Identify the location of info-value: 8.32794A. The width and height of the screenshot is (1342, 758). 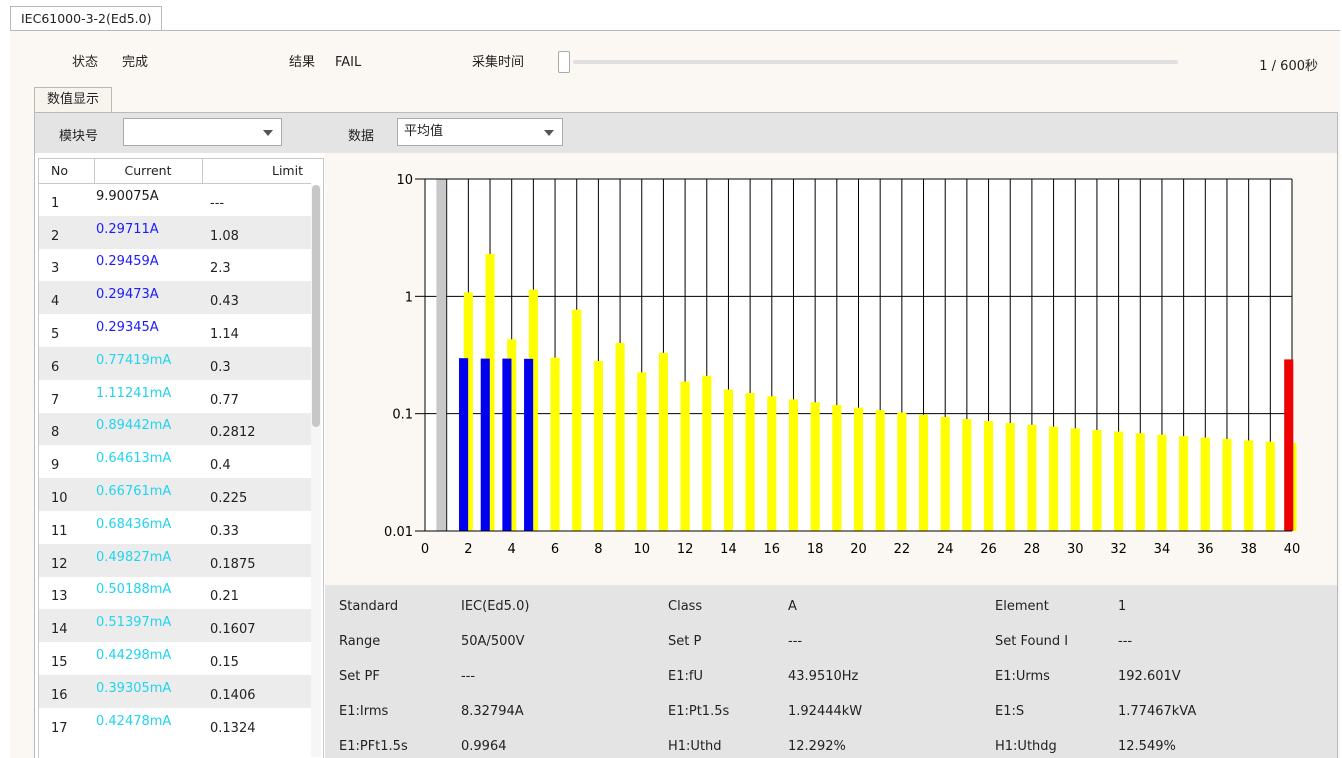
(492, 711).